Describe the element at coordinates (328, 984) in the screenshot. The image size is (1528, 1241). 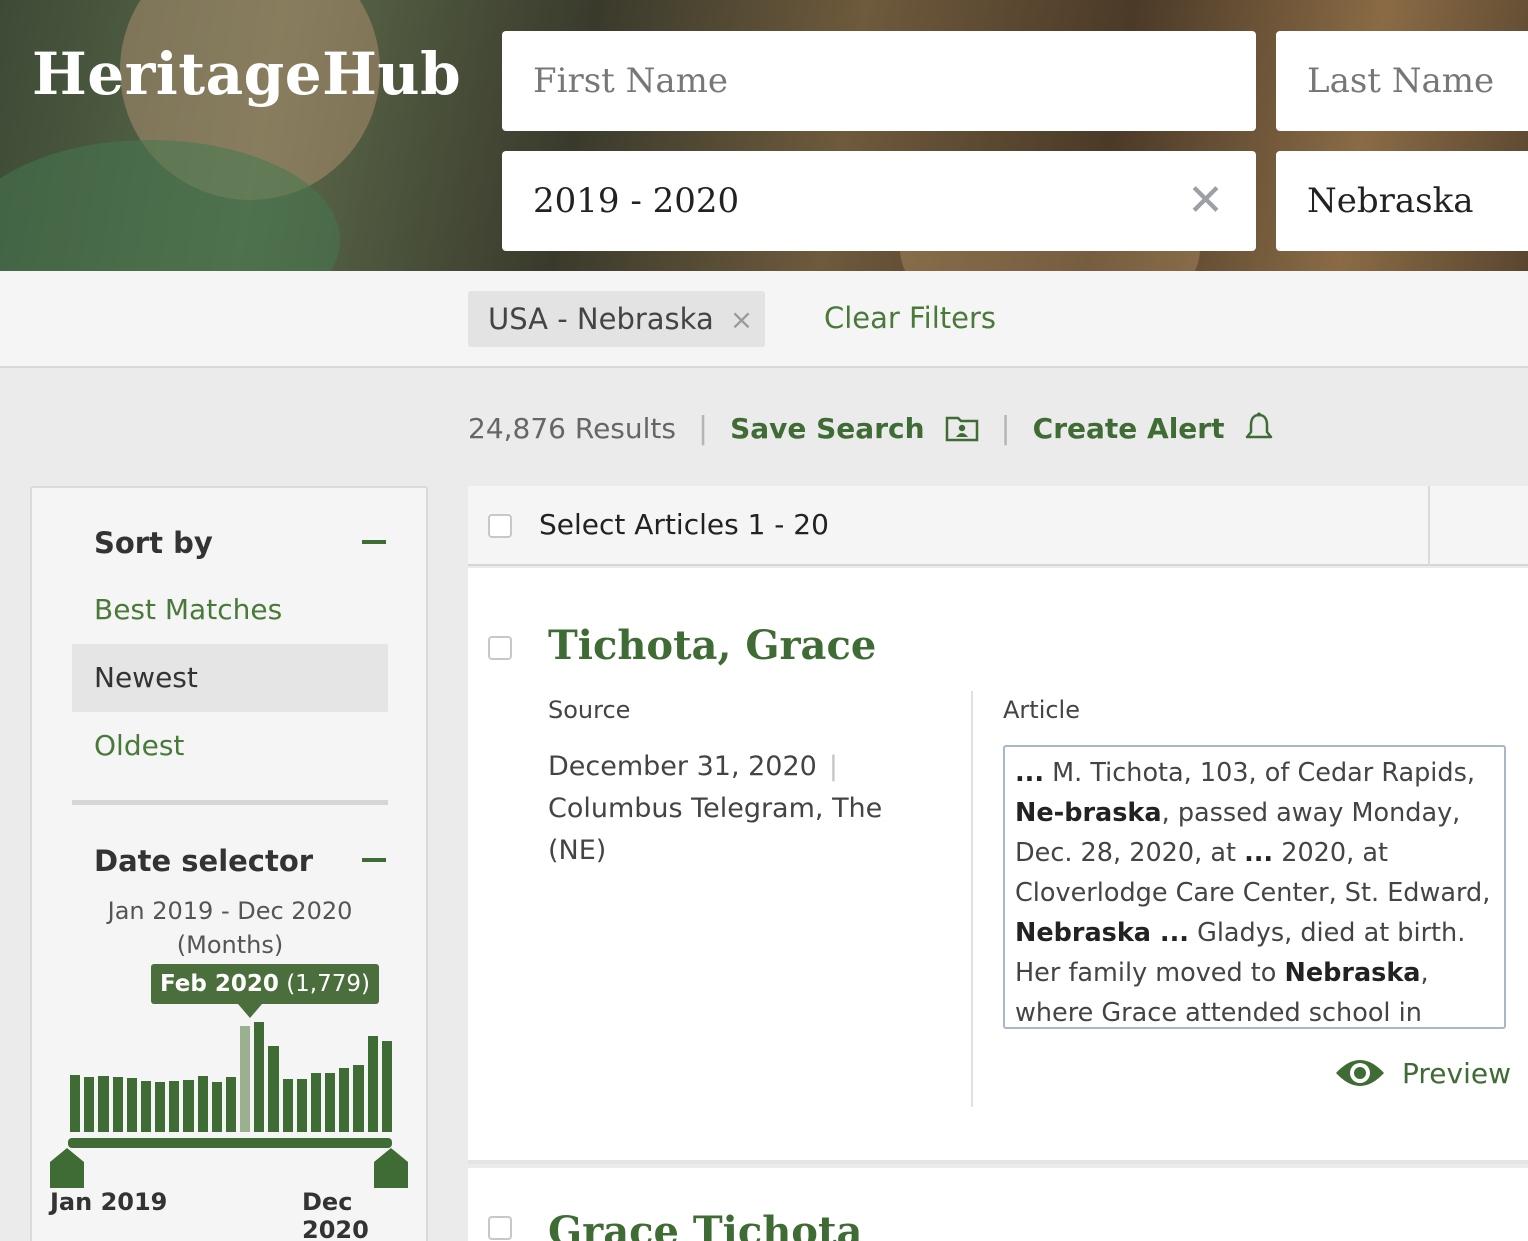
I see `tooltip-count: (1,779)` at that location.